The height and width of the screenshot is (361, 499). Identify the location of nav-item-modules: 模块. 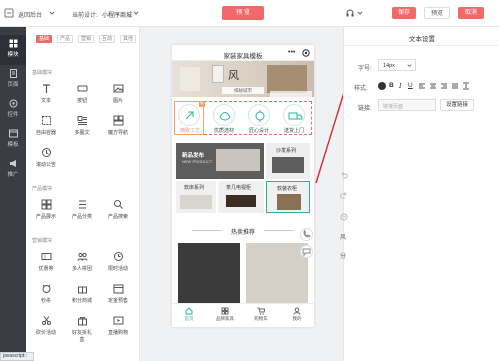
(13, 50).